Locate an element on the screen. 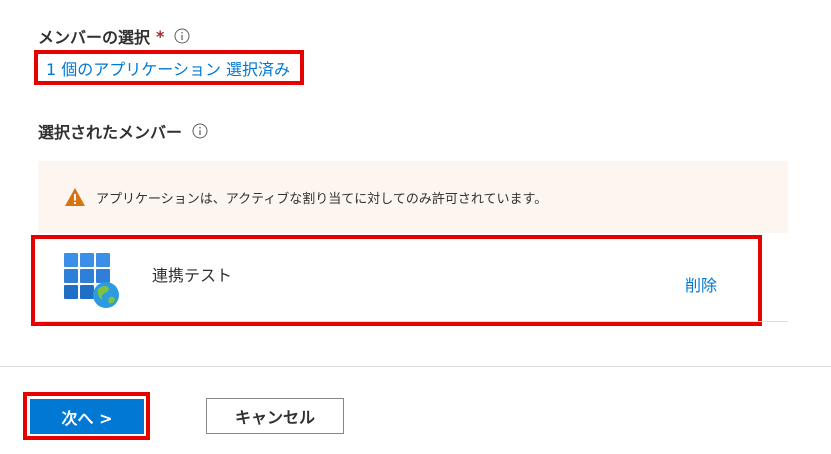 This screenshot has width=831, height=454. member-select-label-row: メンバーの選択 * is located at coordinates (114, 36).